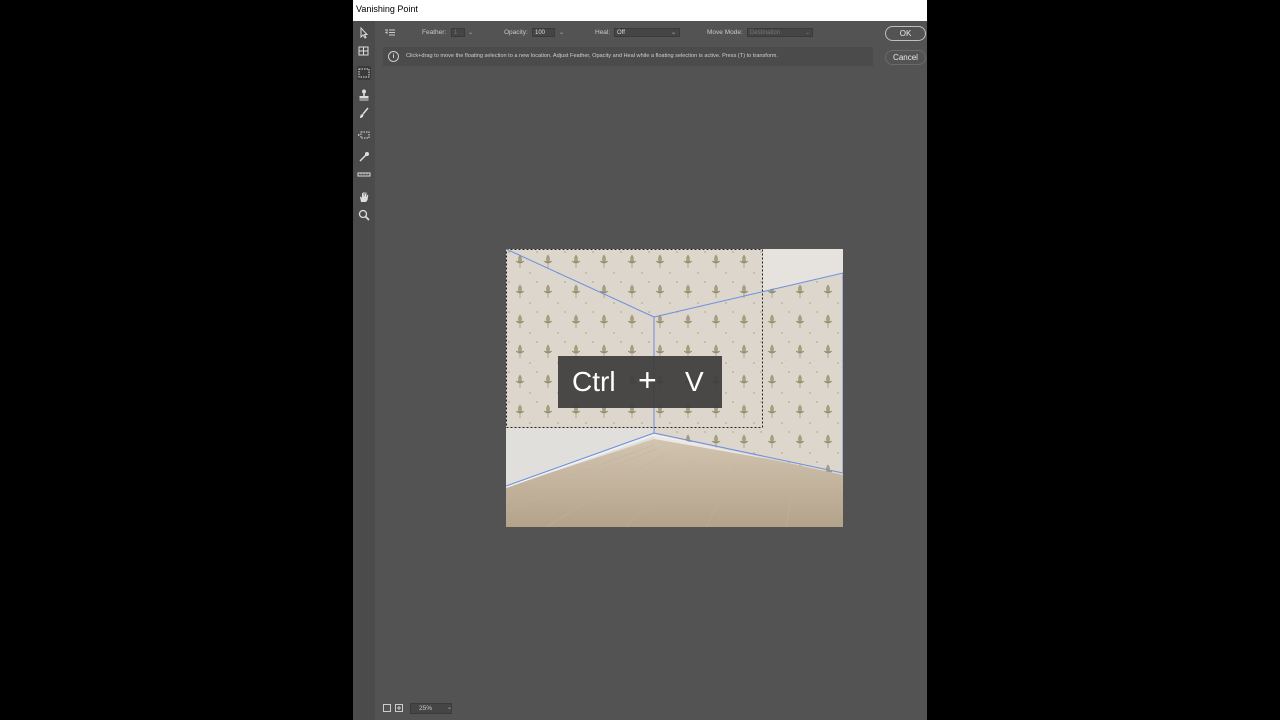 The height and width of the screenshot is (720, 1280). What do you see at coordinates (543, 32) in the screenshot?
I see `opacity-field: 100` at bounding box center [543, 32].